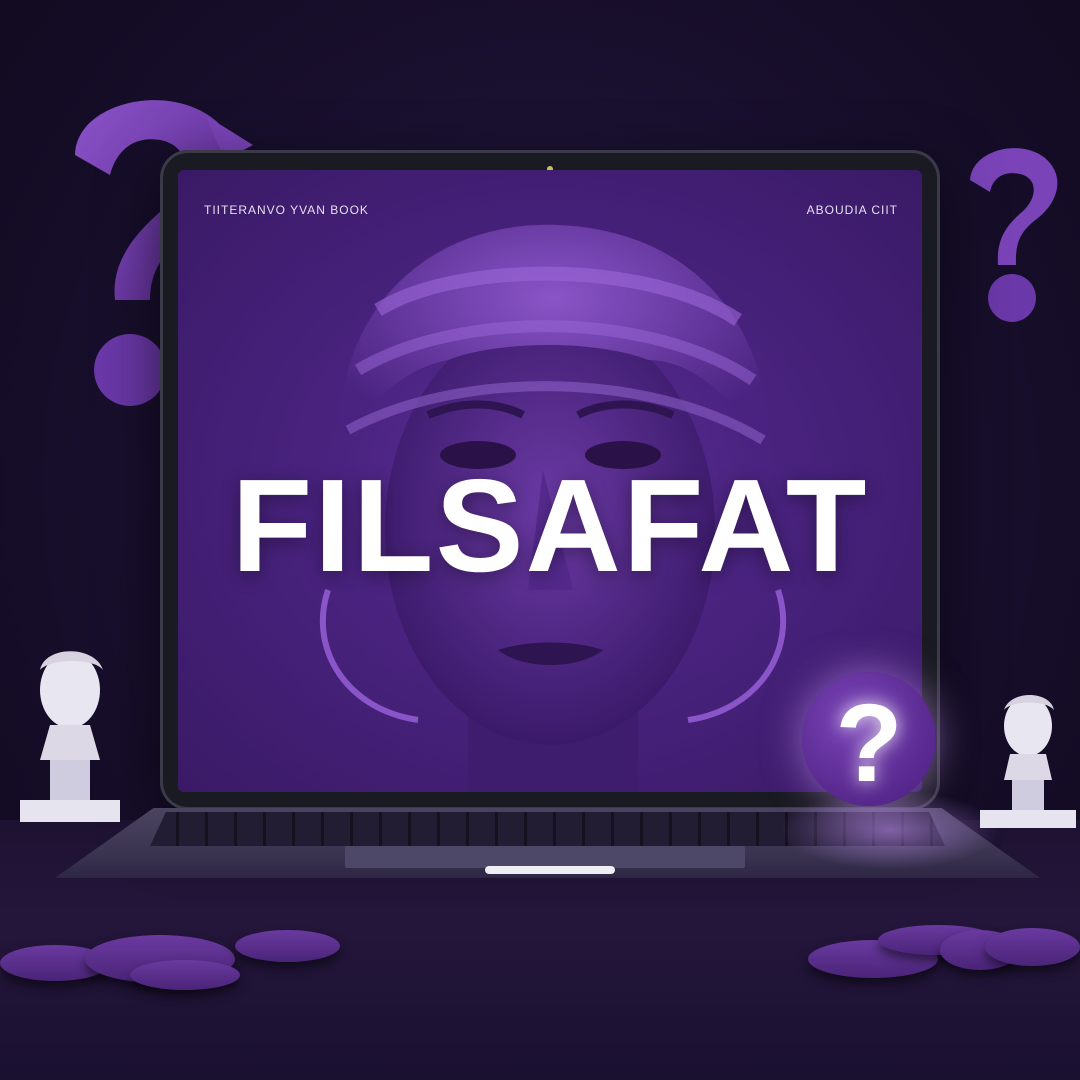  I want to click on trackpad, so click(545, 857).